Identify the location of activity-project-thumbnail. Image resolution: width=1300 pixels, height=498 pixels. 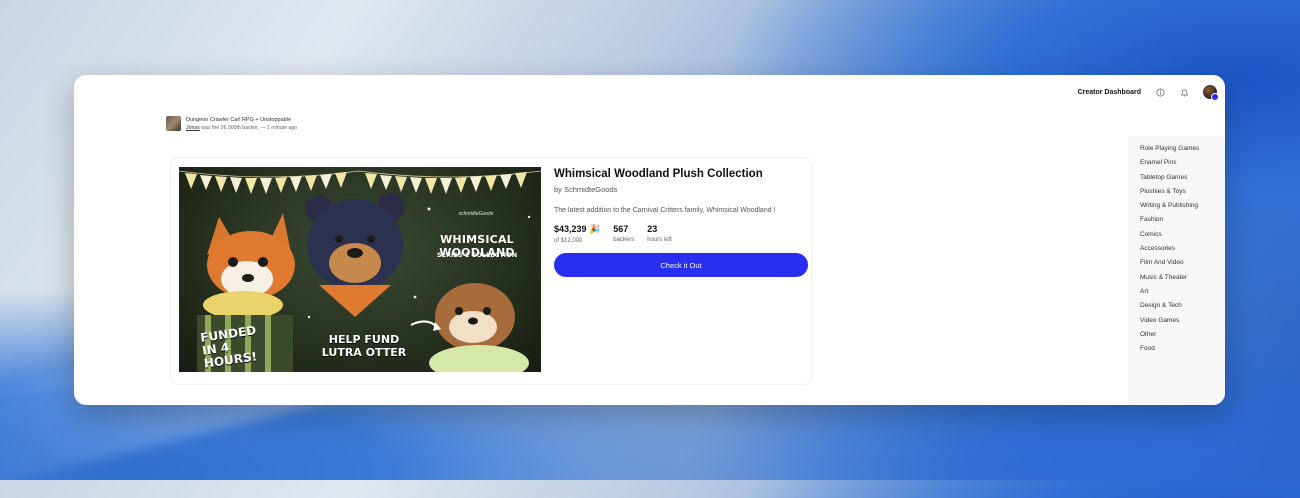
(173, 123).